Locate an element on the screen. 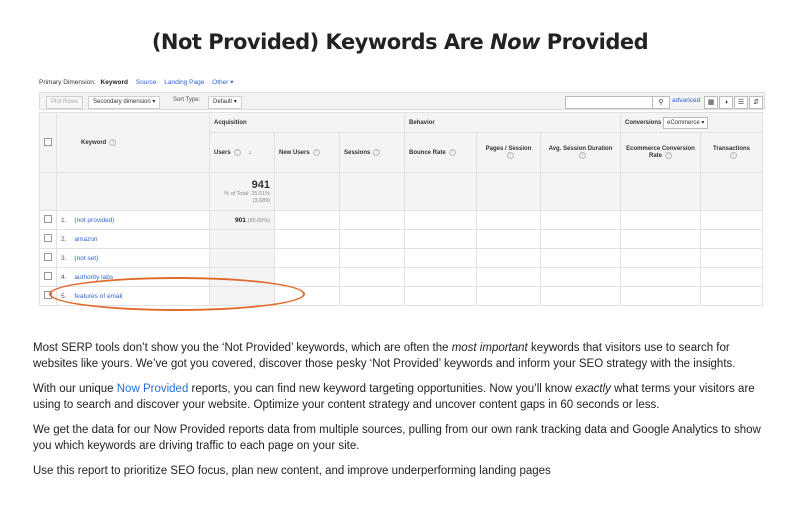  dimension-link-landing-page: Landing Page is located at coordinates (184, 82).